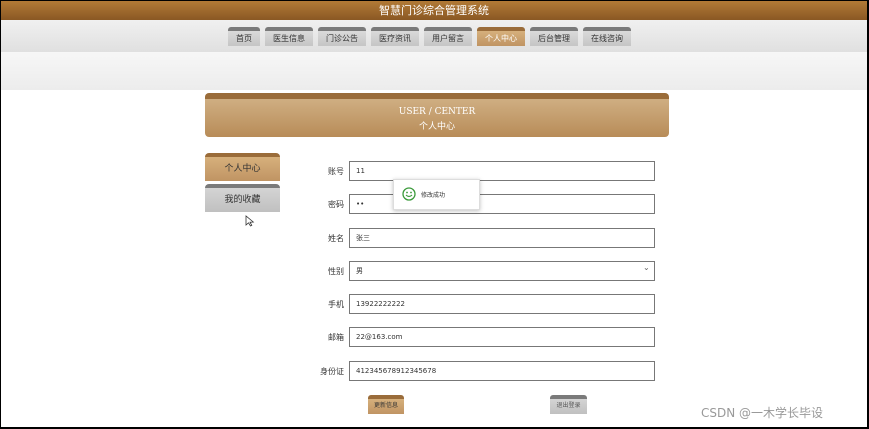  What do you see at coordinates (336, 337) in the screenshot?
I see `email-label: 邮箱` at bounding box center [336, 337].